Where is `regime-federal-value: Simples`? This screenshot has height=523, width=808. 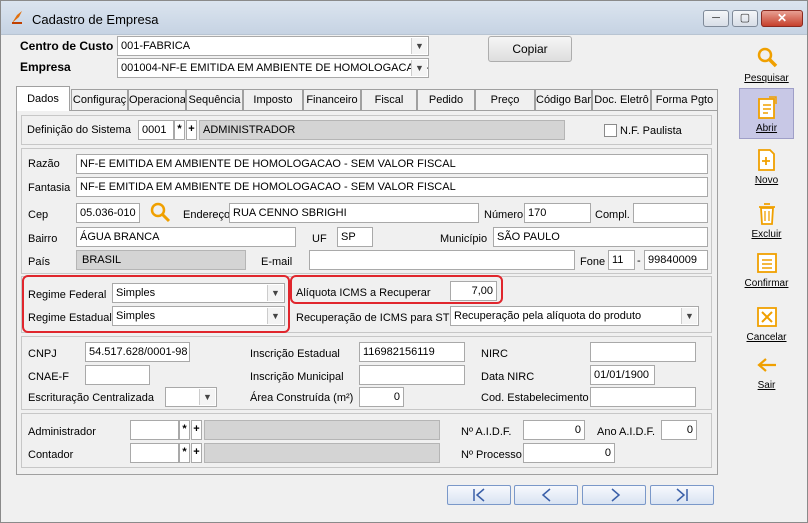 regime-federal-value: Simples is located at coordinates (136, 293).